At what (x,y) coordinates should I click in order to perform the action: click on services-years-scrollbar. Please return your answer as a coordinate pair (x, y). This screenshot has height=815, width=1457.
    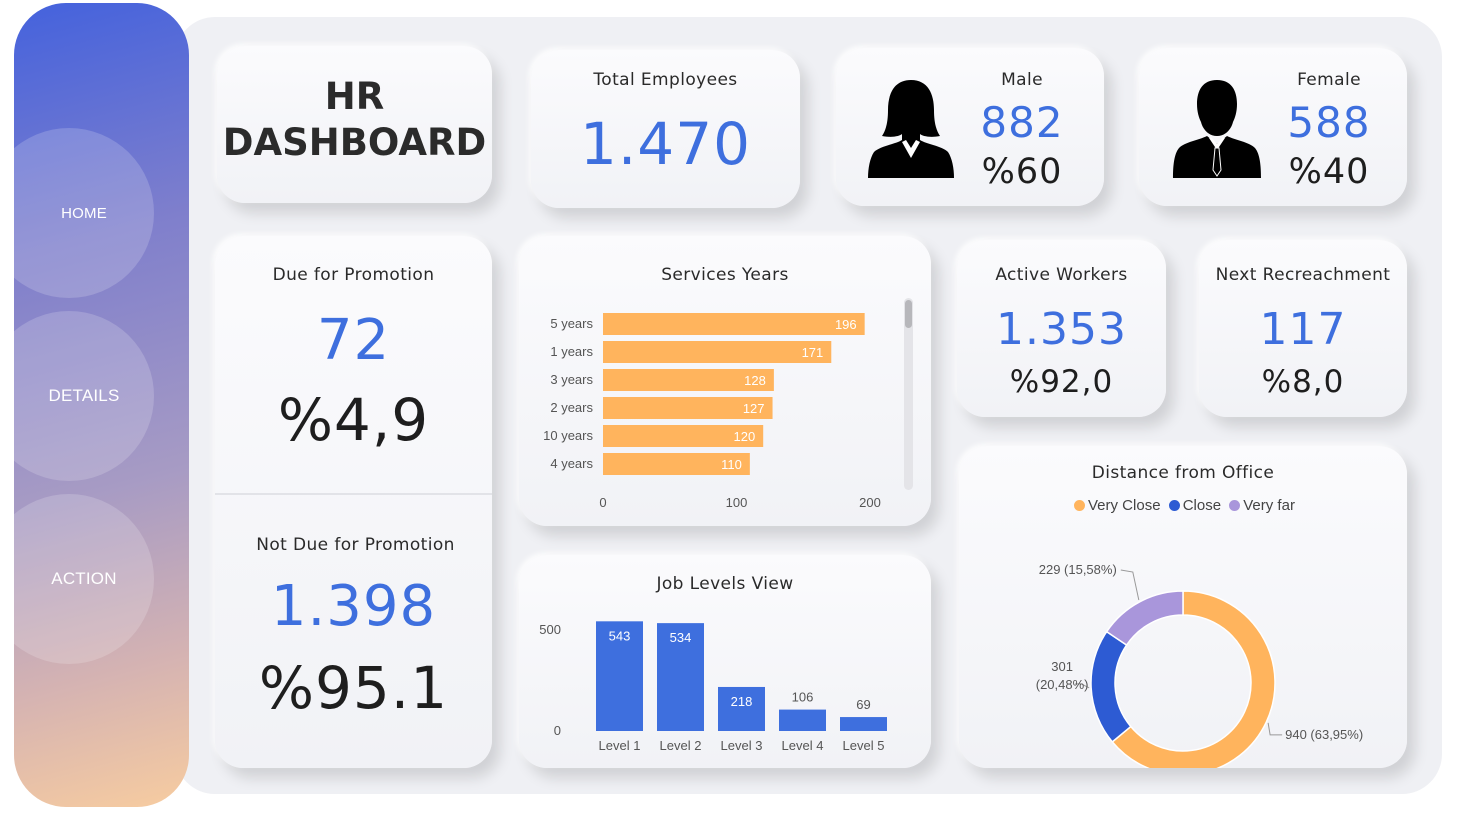
    Looking at the image, I should click on (908, 394).